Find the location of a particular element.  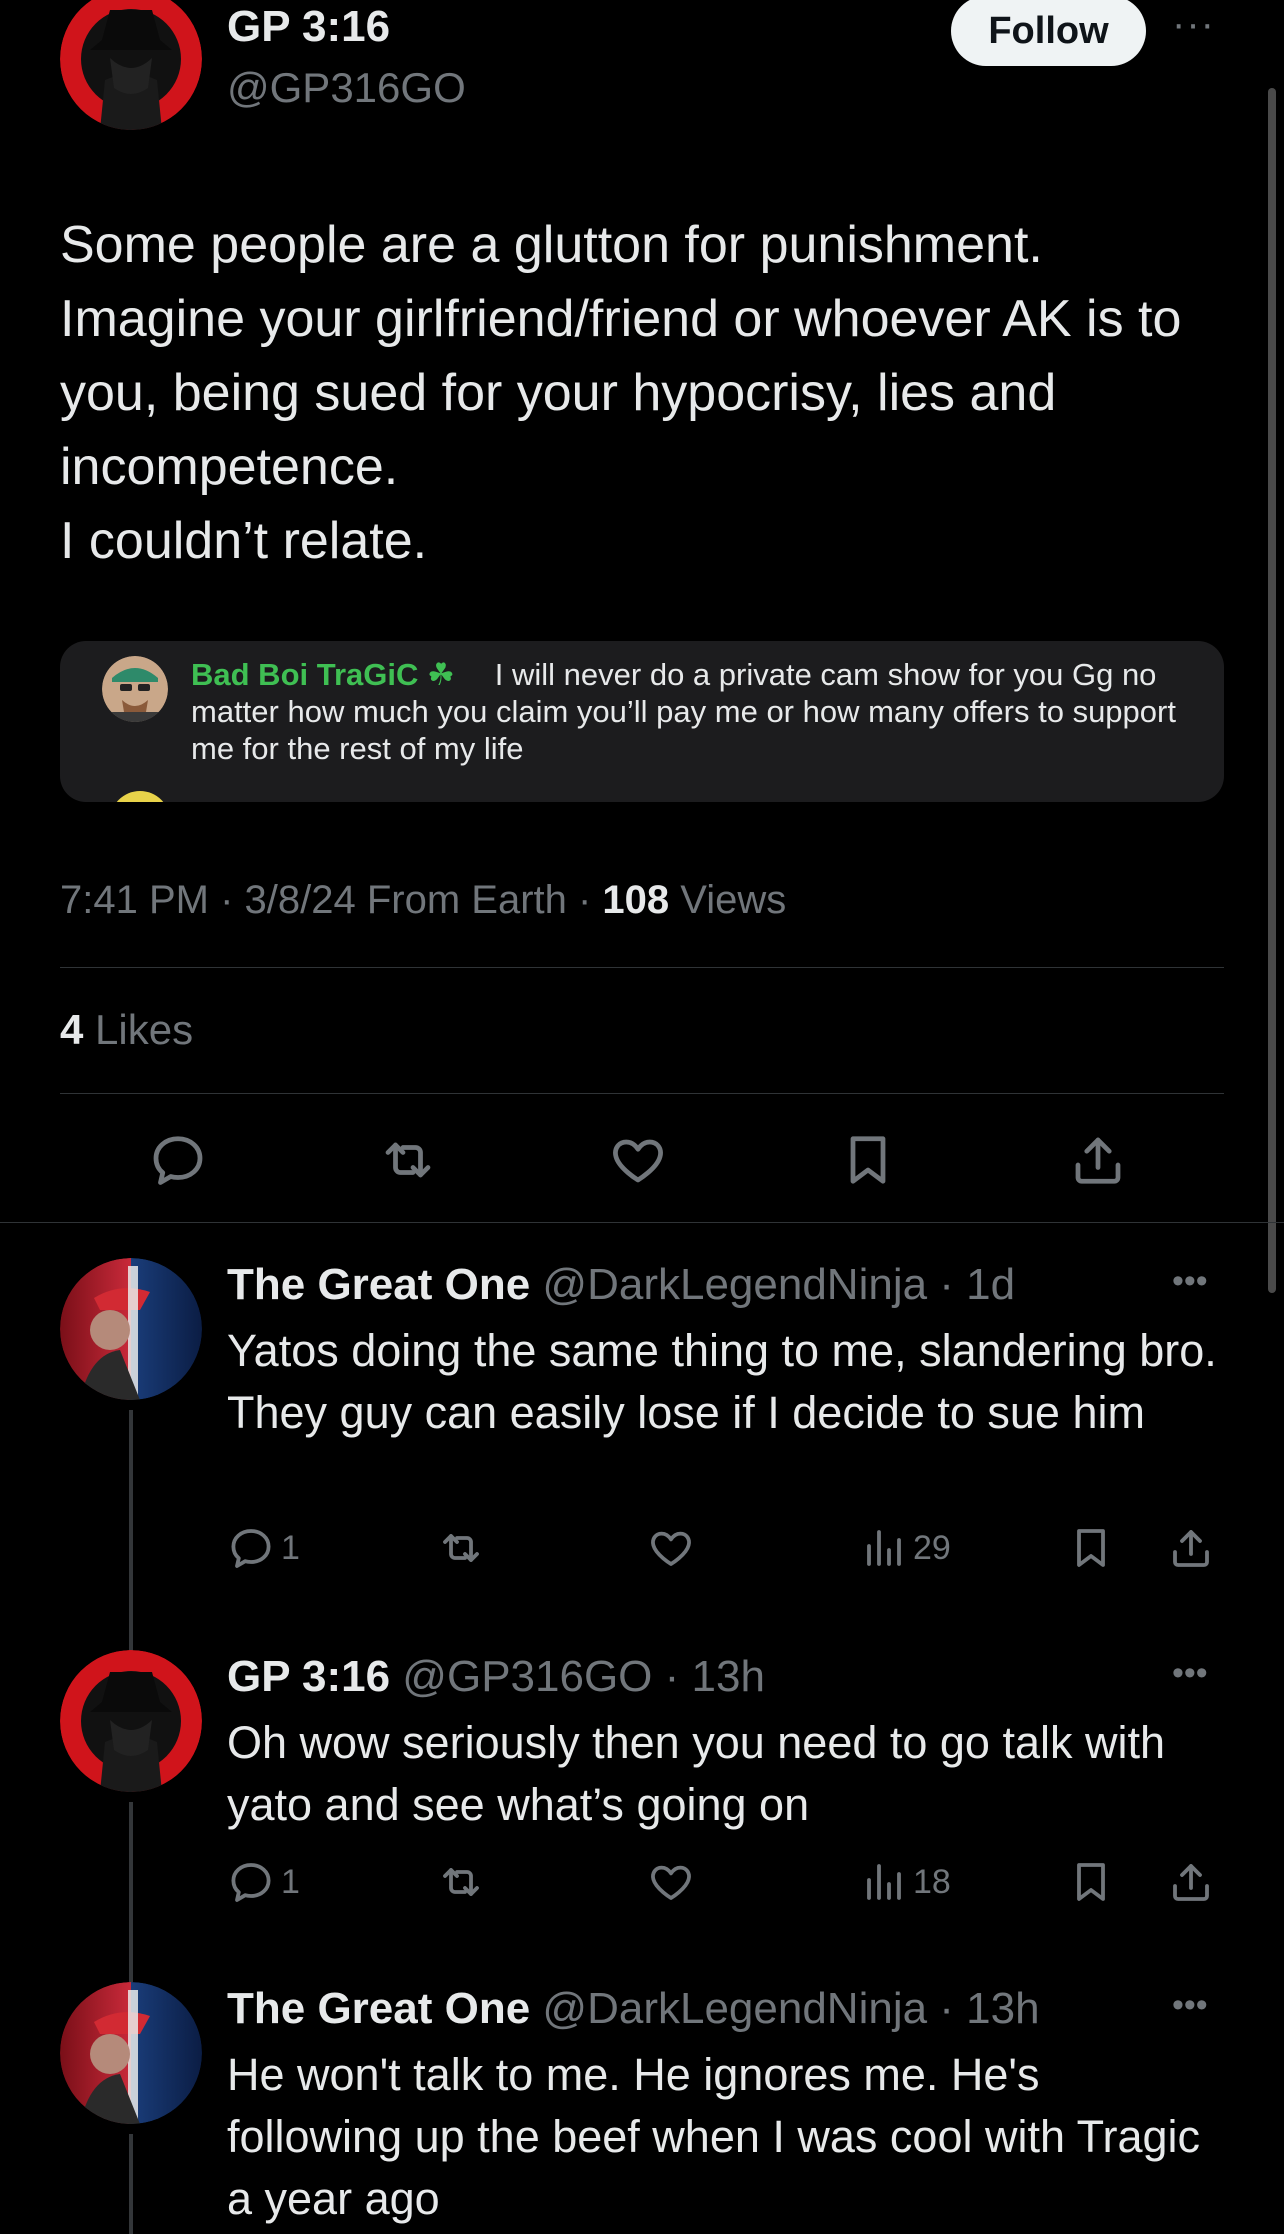

reply-author-handle: @DarkLegendNinja · 13h is located at coordinates (784, 2008).